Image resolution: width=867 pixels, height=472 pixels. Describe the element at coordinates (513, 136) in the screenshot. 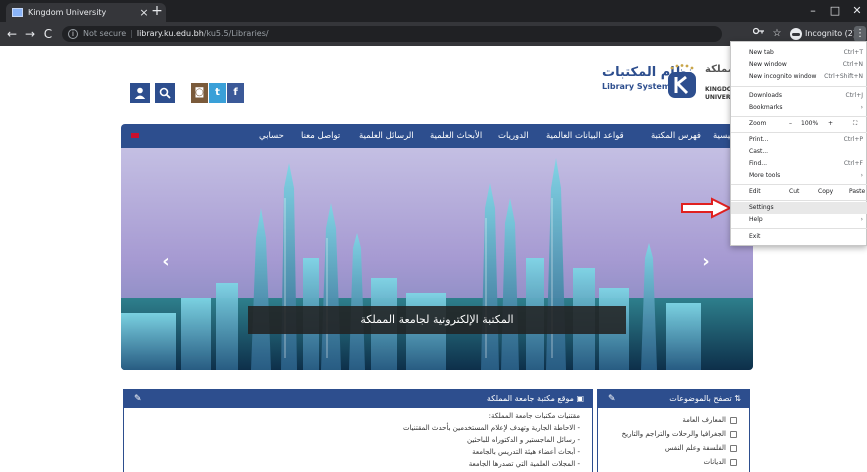

I see `nav-item-periodicals: الدوريات` at that location.